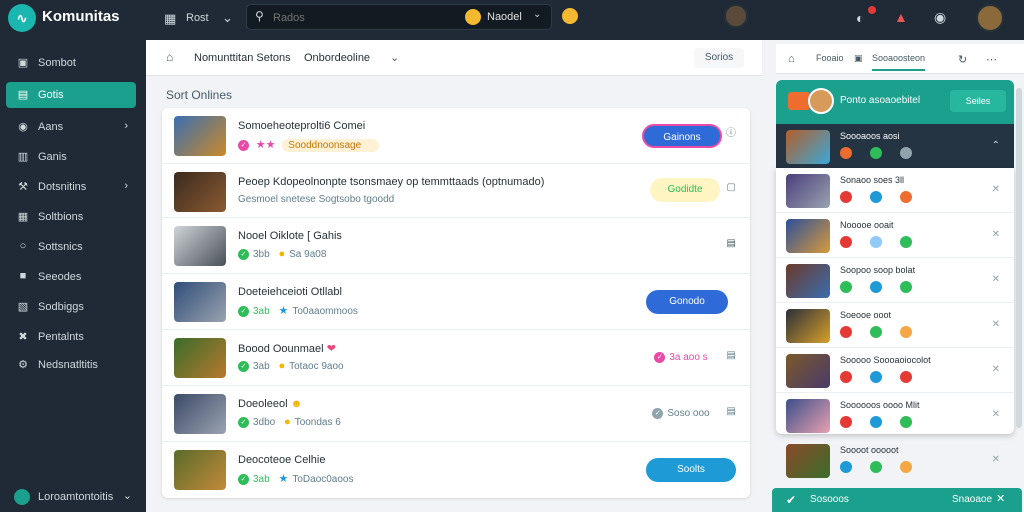 Image resolution: width=1024 pixels, height=512 pixels. I want to click on sidebar-item-sottsnics: ○ Sottsnics, so click(71, 247).